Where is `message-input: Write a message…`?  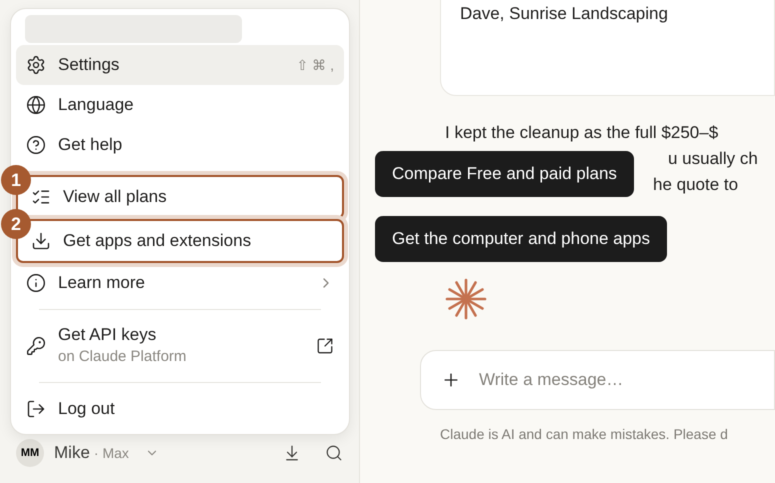 message-input: Write a message… is located at coordinates (626, 380).